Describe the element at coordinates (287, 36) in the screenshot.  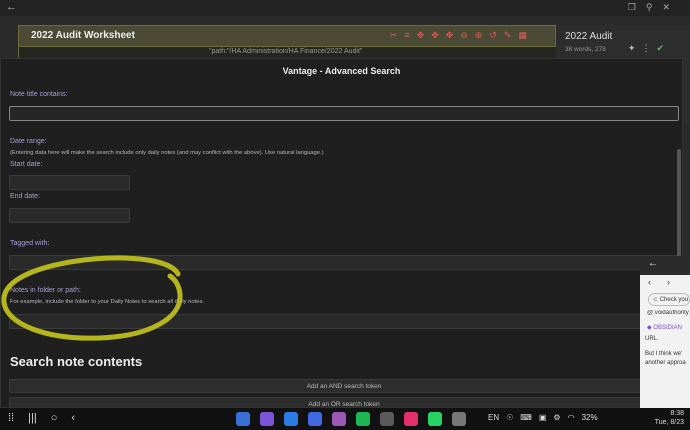
I see `note-header: 2022 Audit Worksheet ✂ ≡ ✥ ✥ ✥ ⊖ ⊕ ↺ ✎ ▦` at that location.